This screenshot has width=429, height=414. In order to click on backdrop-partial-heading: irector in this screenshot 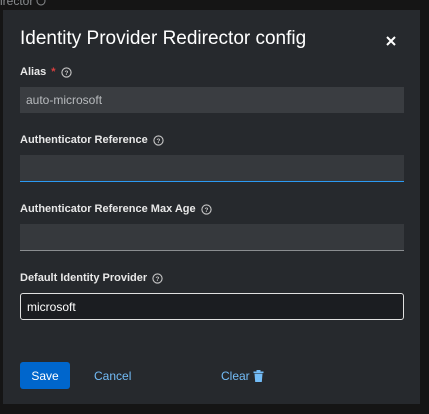, I will do `click(23, 4)`.